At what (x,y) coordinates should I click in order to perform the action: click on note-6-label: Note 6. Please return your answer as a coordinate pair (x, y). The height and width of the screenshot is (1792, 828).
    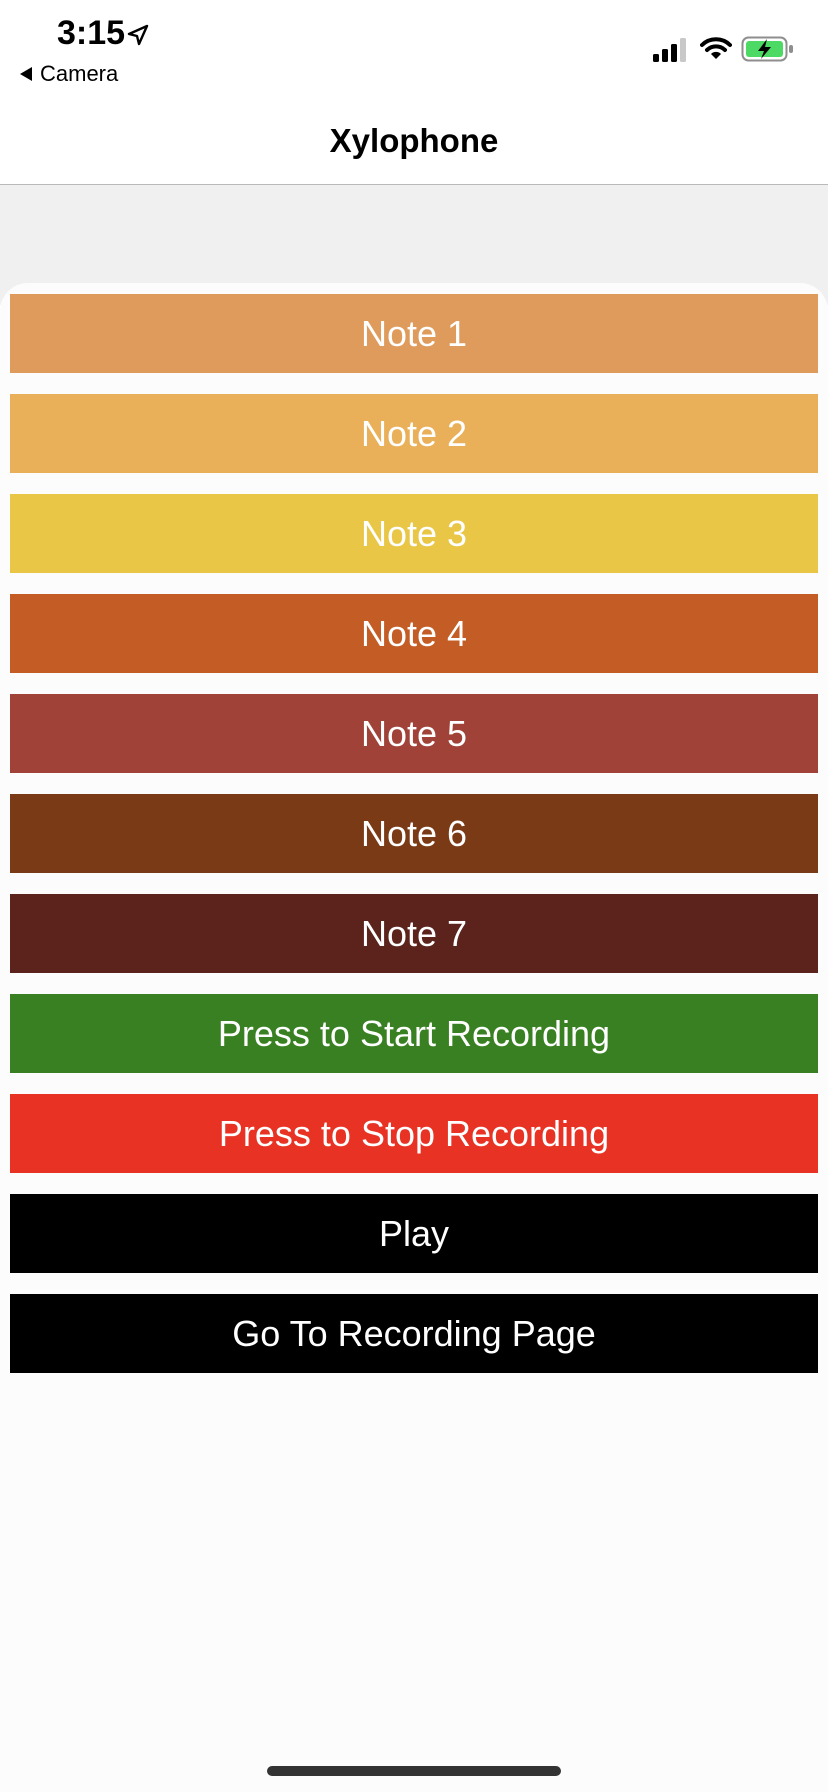
    Looking at the image, I should click on (414, 833).